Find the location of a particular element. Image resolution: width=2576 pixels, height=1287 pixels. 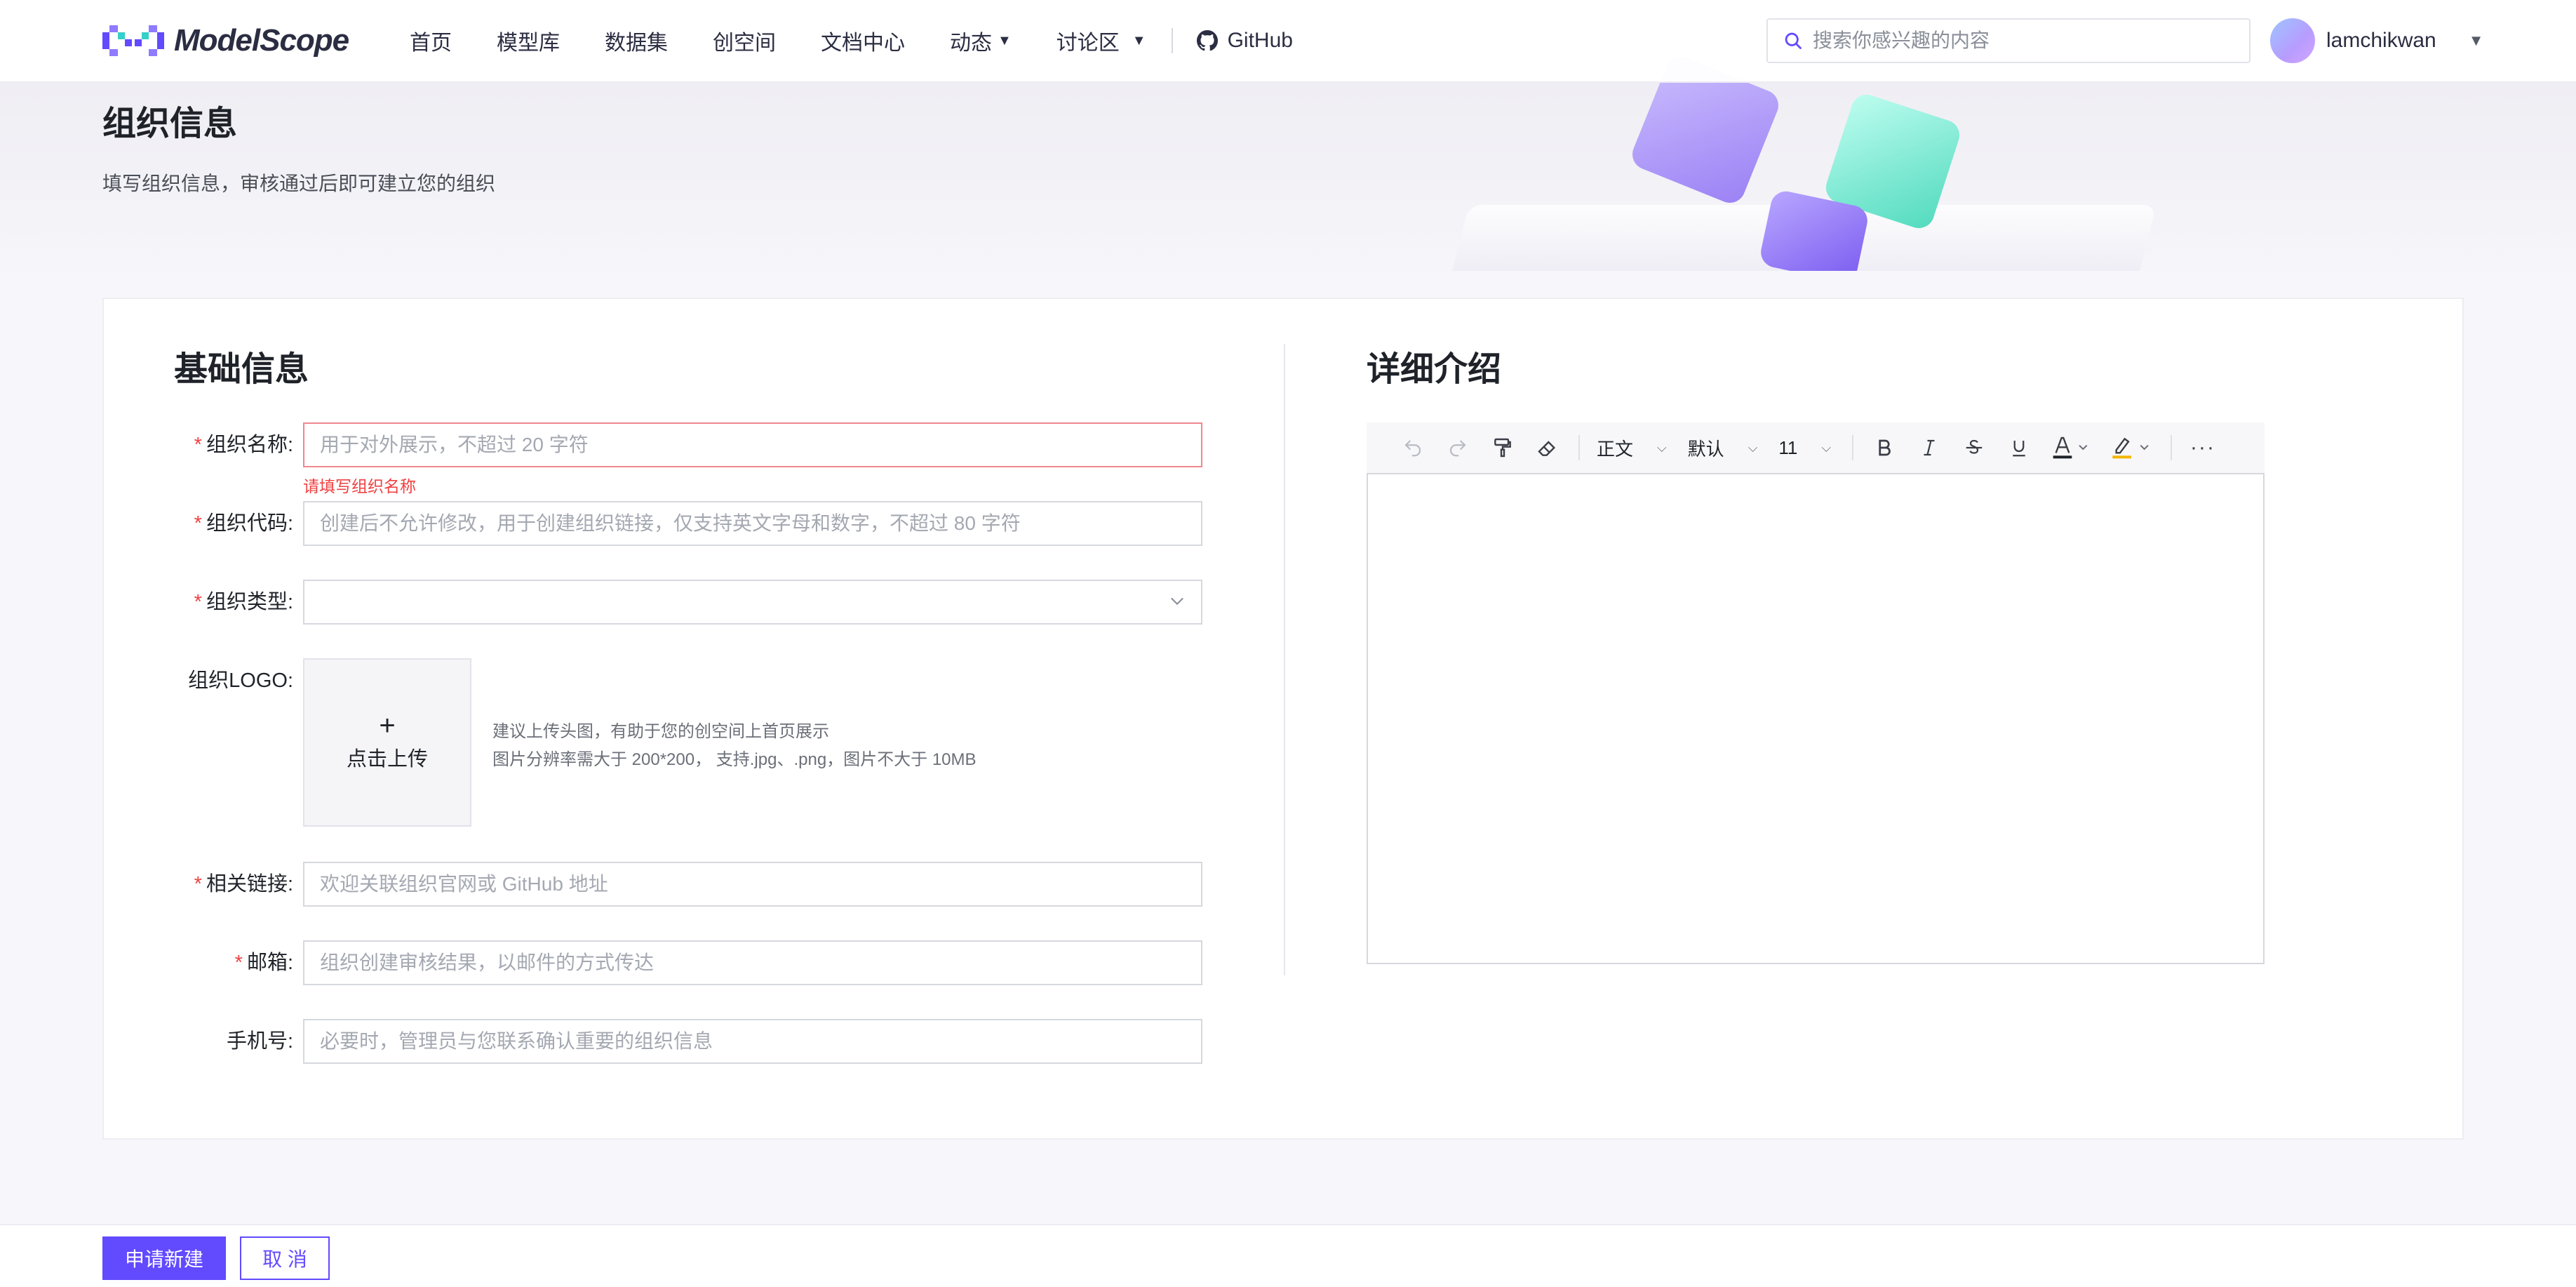

submit-button: 申请新建 is located at coordinates (164, 1258).